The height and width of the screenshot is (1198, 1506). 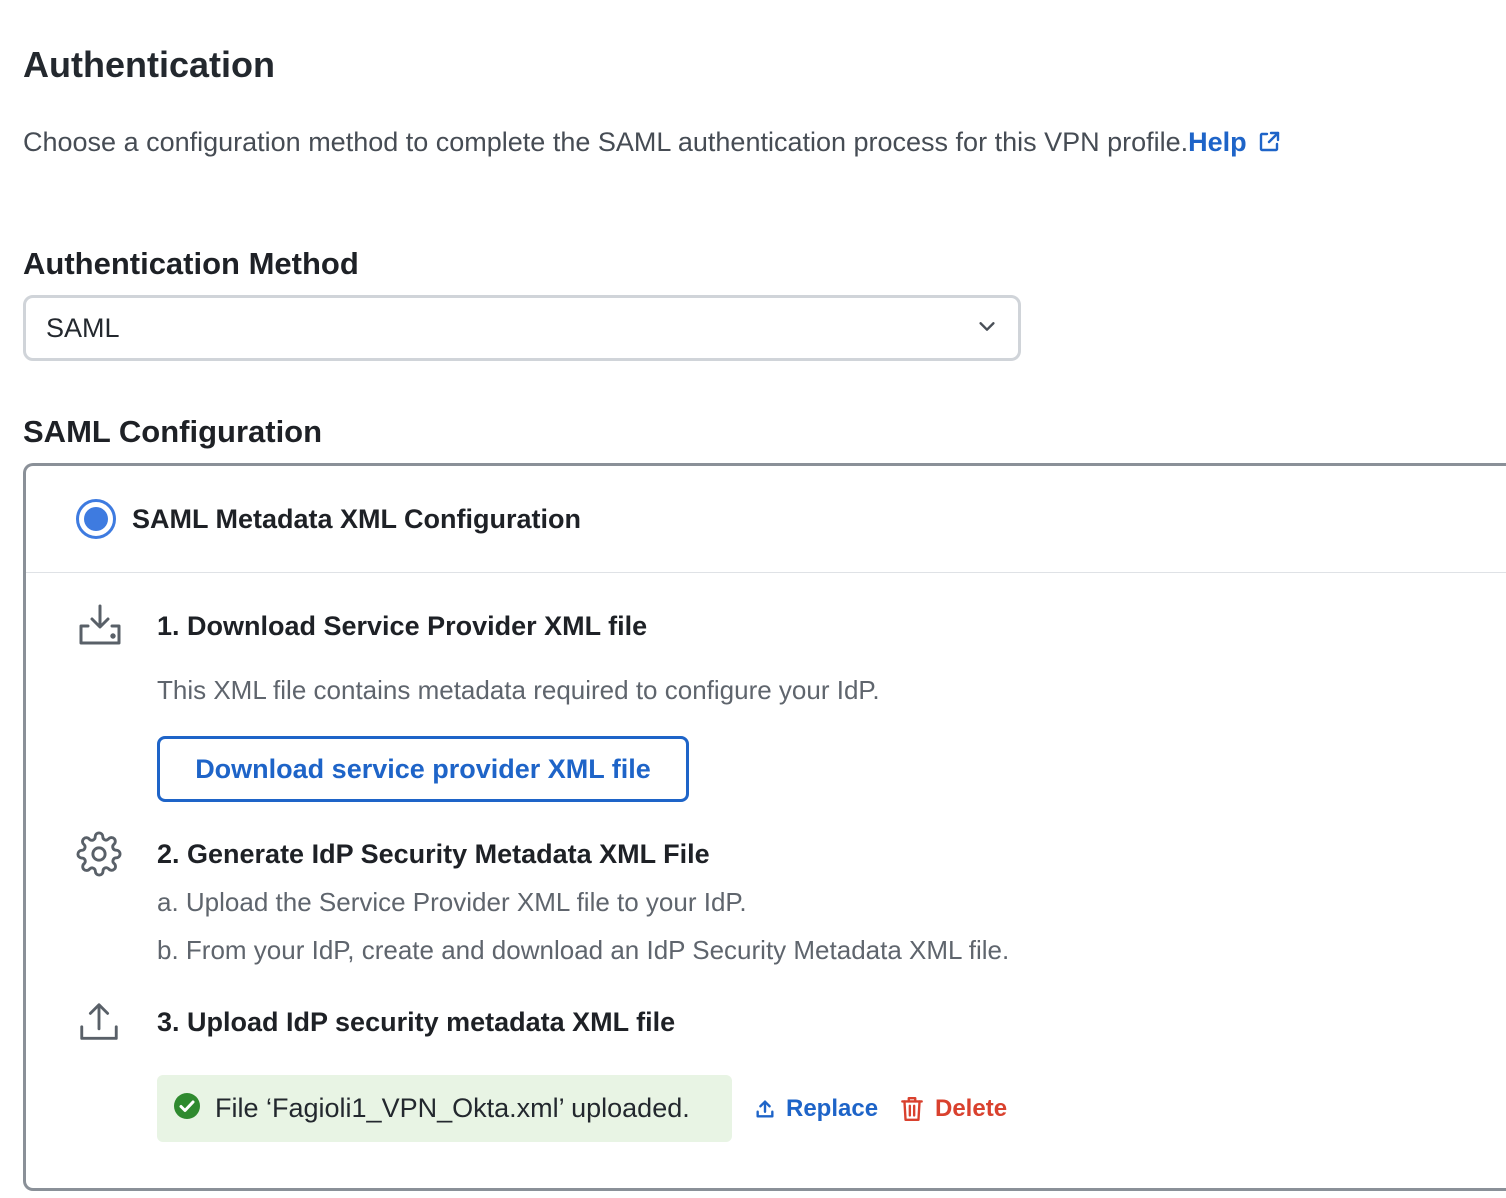 What do you see at coordinates (100, 855) in the screenshot?
I see `gear-icon` at bounding box center [100, 855].